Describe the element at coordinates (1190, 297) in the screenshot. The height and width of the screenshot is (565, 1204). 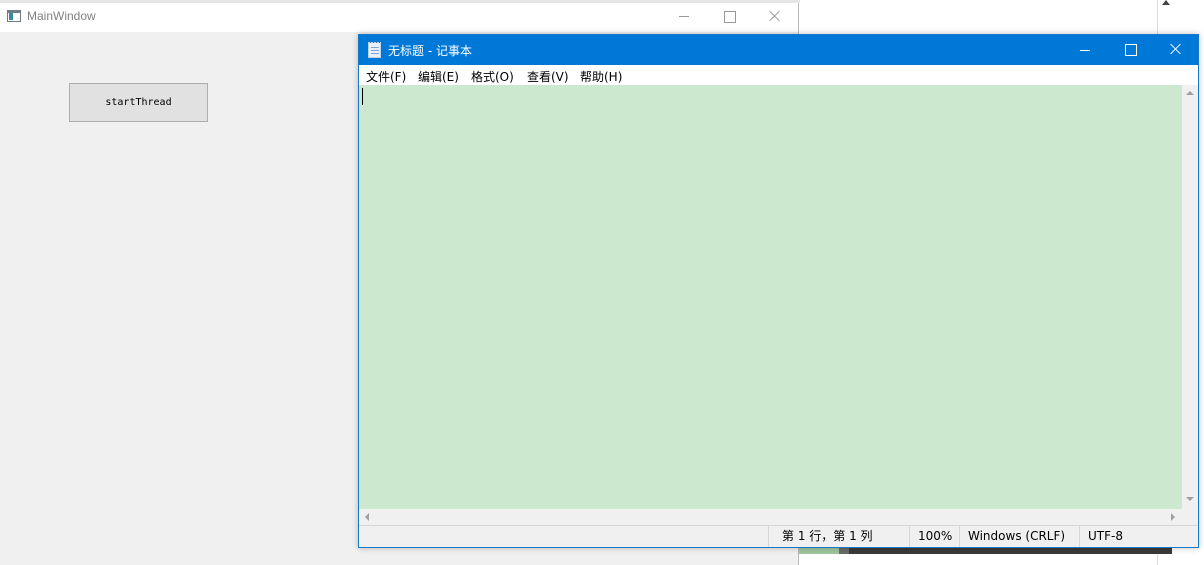
I see `vertical-scrollbar` at that location.